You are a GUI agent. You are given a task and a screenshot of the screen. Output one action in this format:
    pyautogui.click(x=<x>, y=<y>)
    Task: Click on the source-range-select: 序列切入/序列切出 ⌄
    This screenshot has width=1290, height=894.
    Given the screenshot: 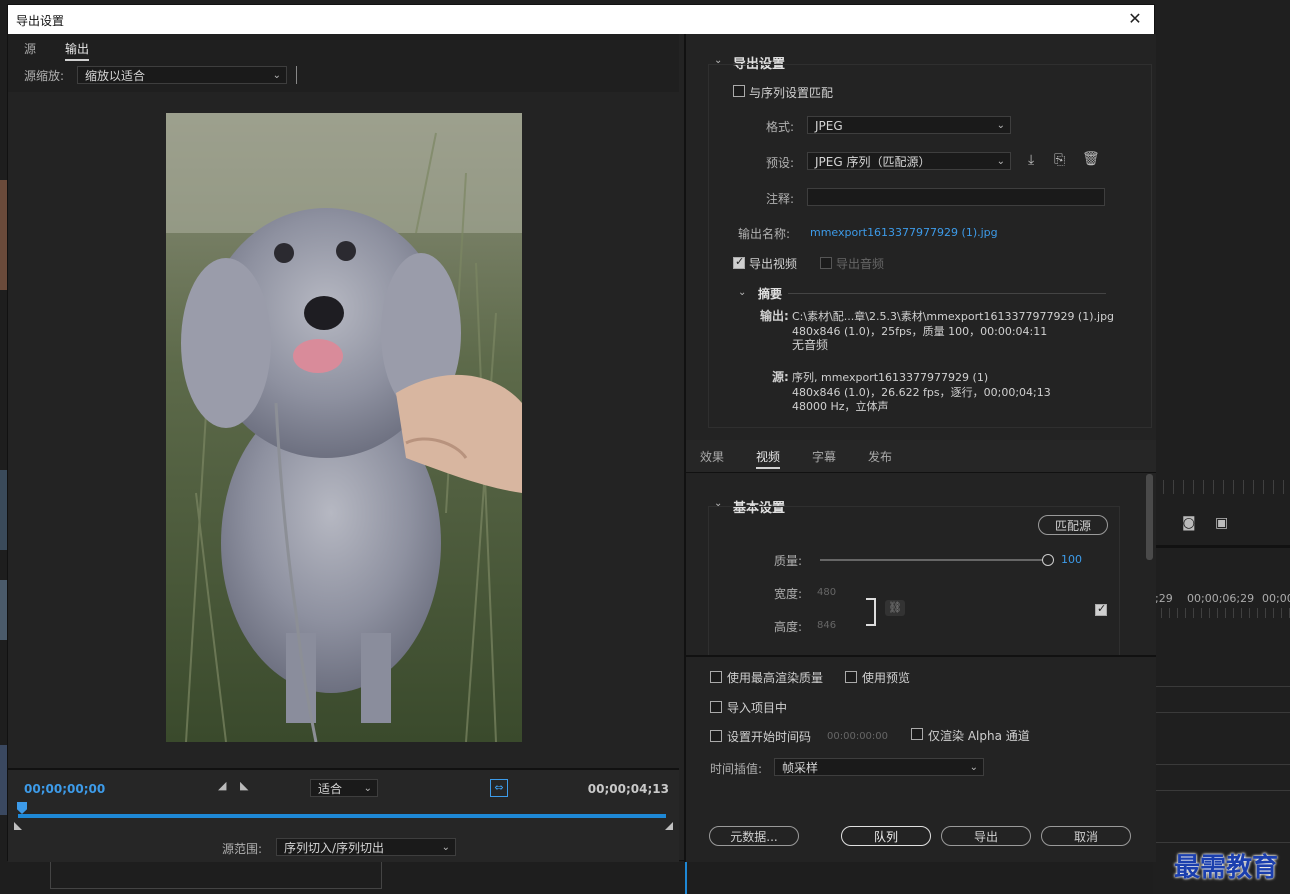 What is the action you would take?
    pyautogui.click(x=366, y=847)
    